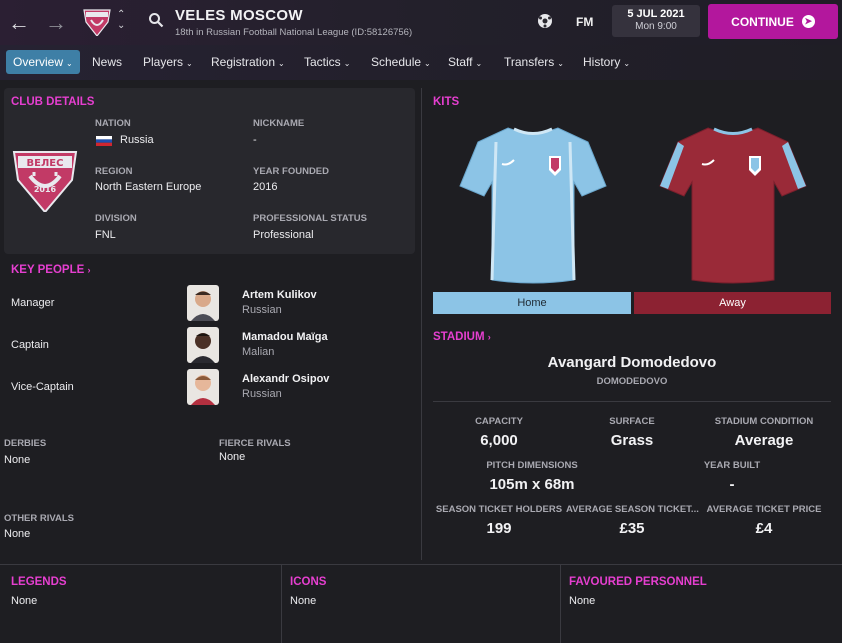  I want to click on vice-captain-role: Vice-Captain, so click(42, 387).